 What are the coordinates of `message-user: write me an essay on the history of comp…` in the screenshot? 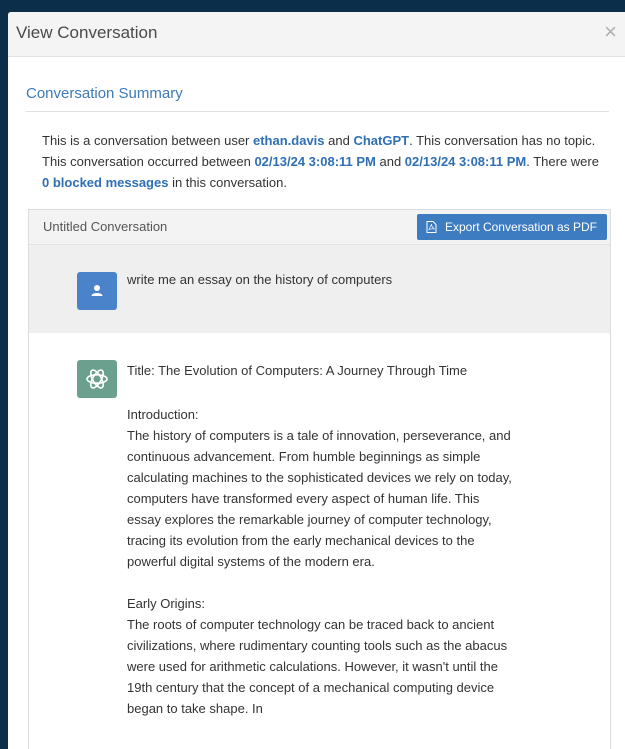 It's located at (319, 289).